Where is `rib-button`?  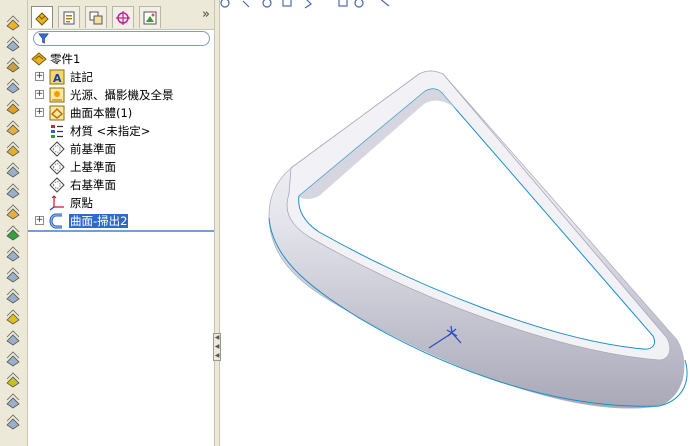 rib-button is located at coordinates (13, 359).